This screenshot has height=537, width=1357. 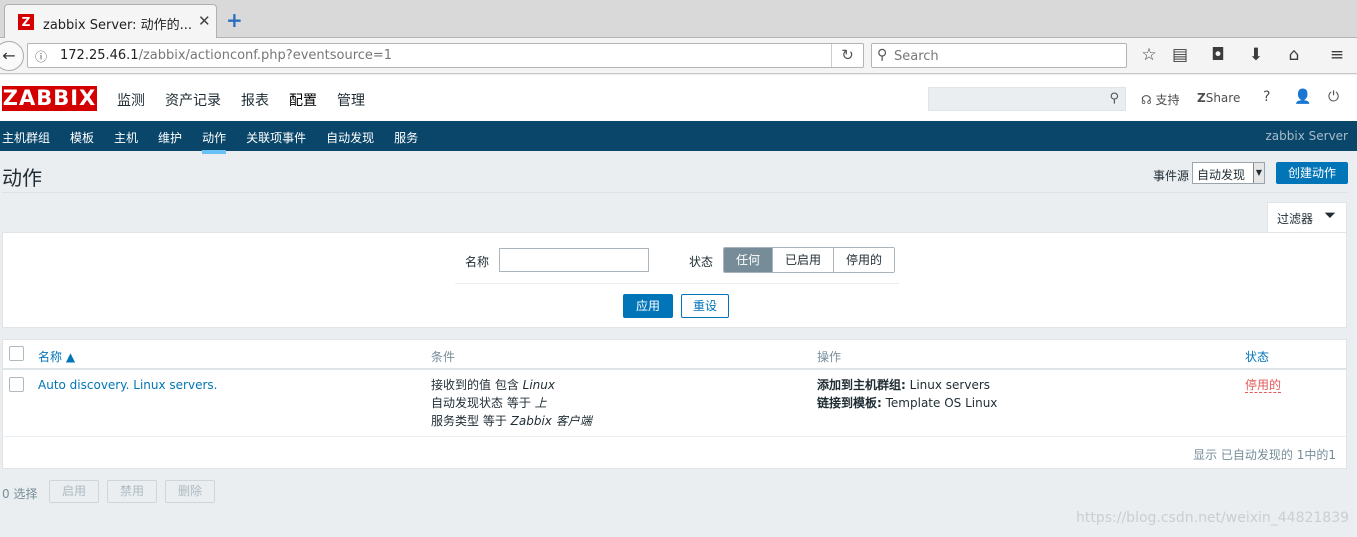 I want to click on share-z-icon: Z, so click(x=1201, y=98).